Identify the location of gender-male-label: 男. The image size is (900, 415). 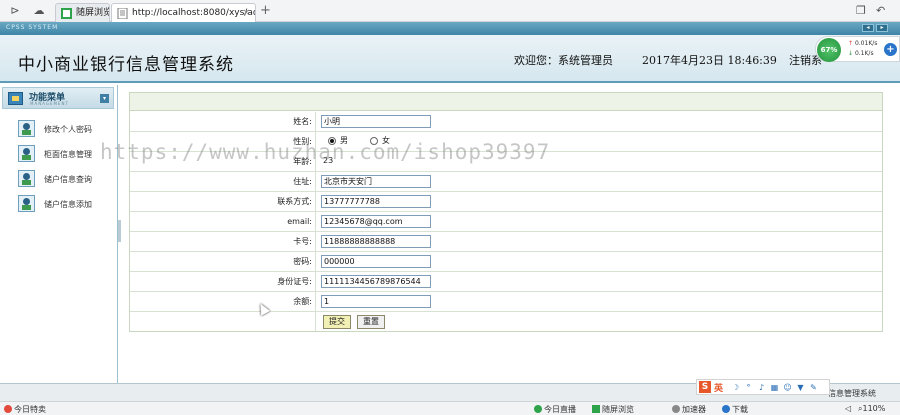
(344, 140).